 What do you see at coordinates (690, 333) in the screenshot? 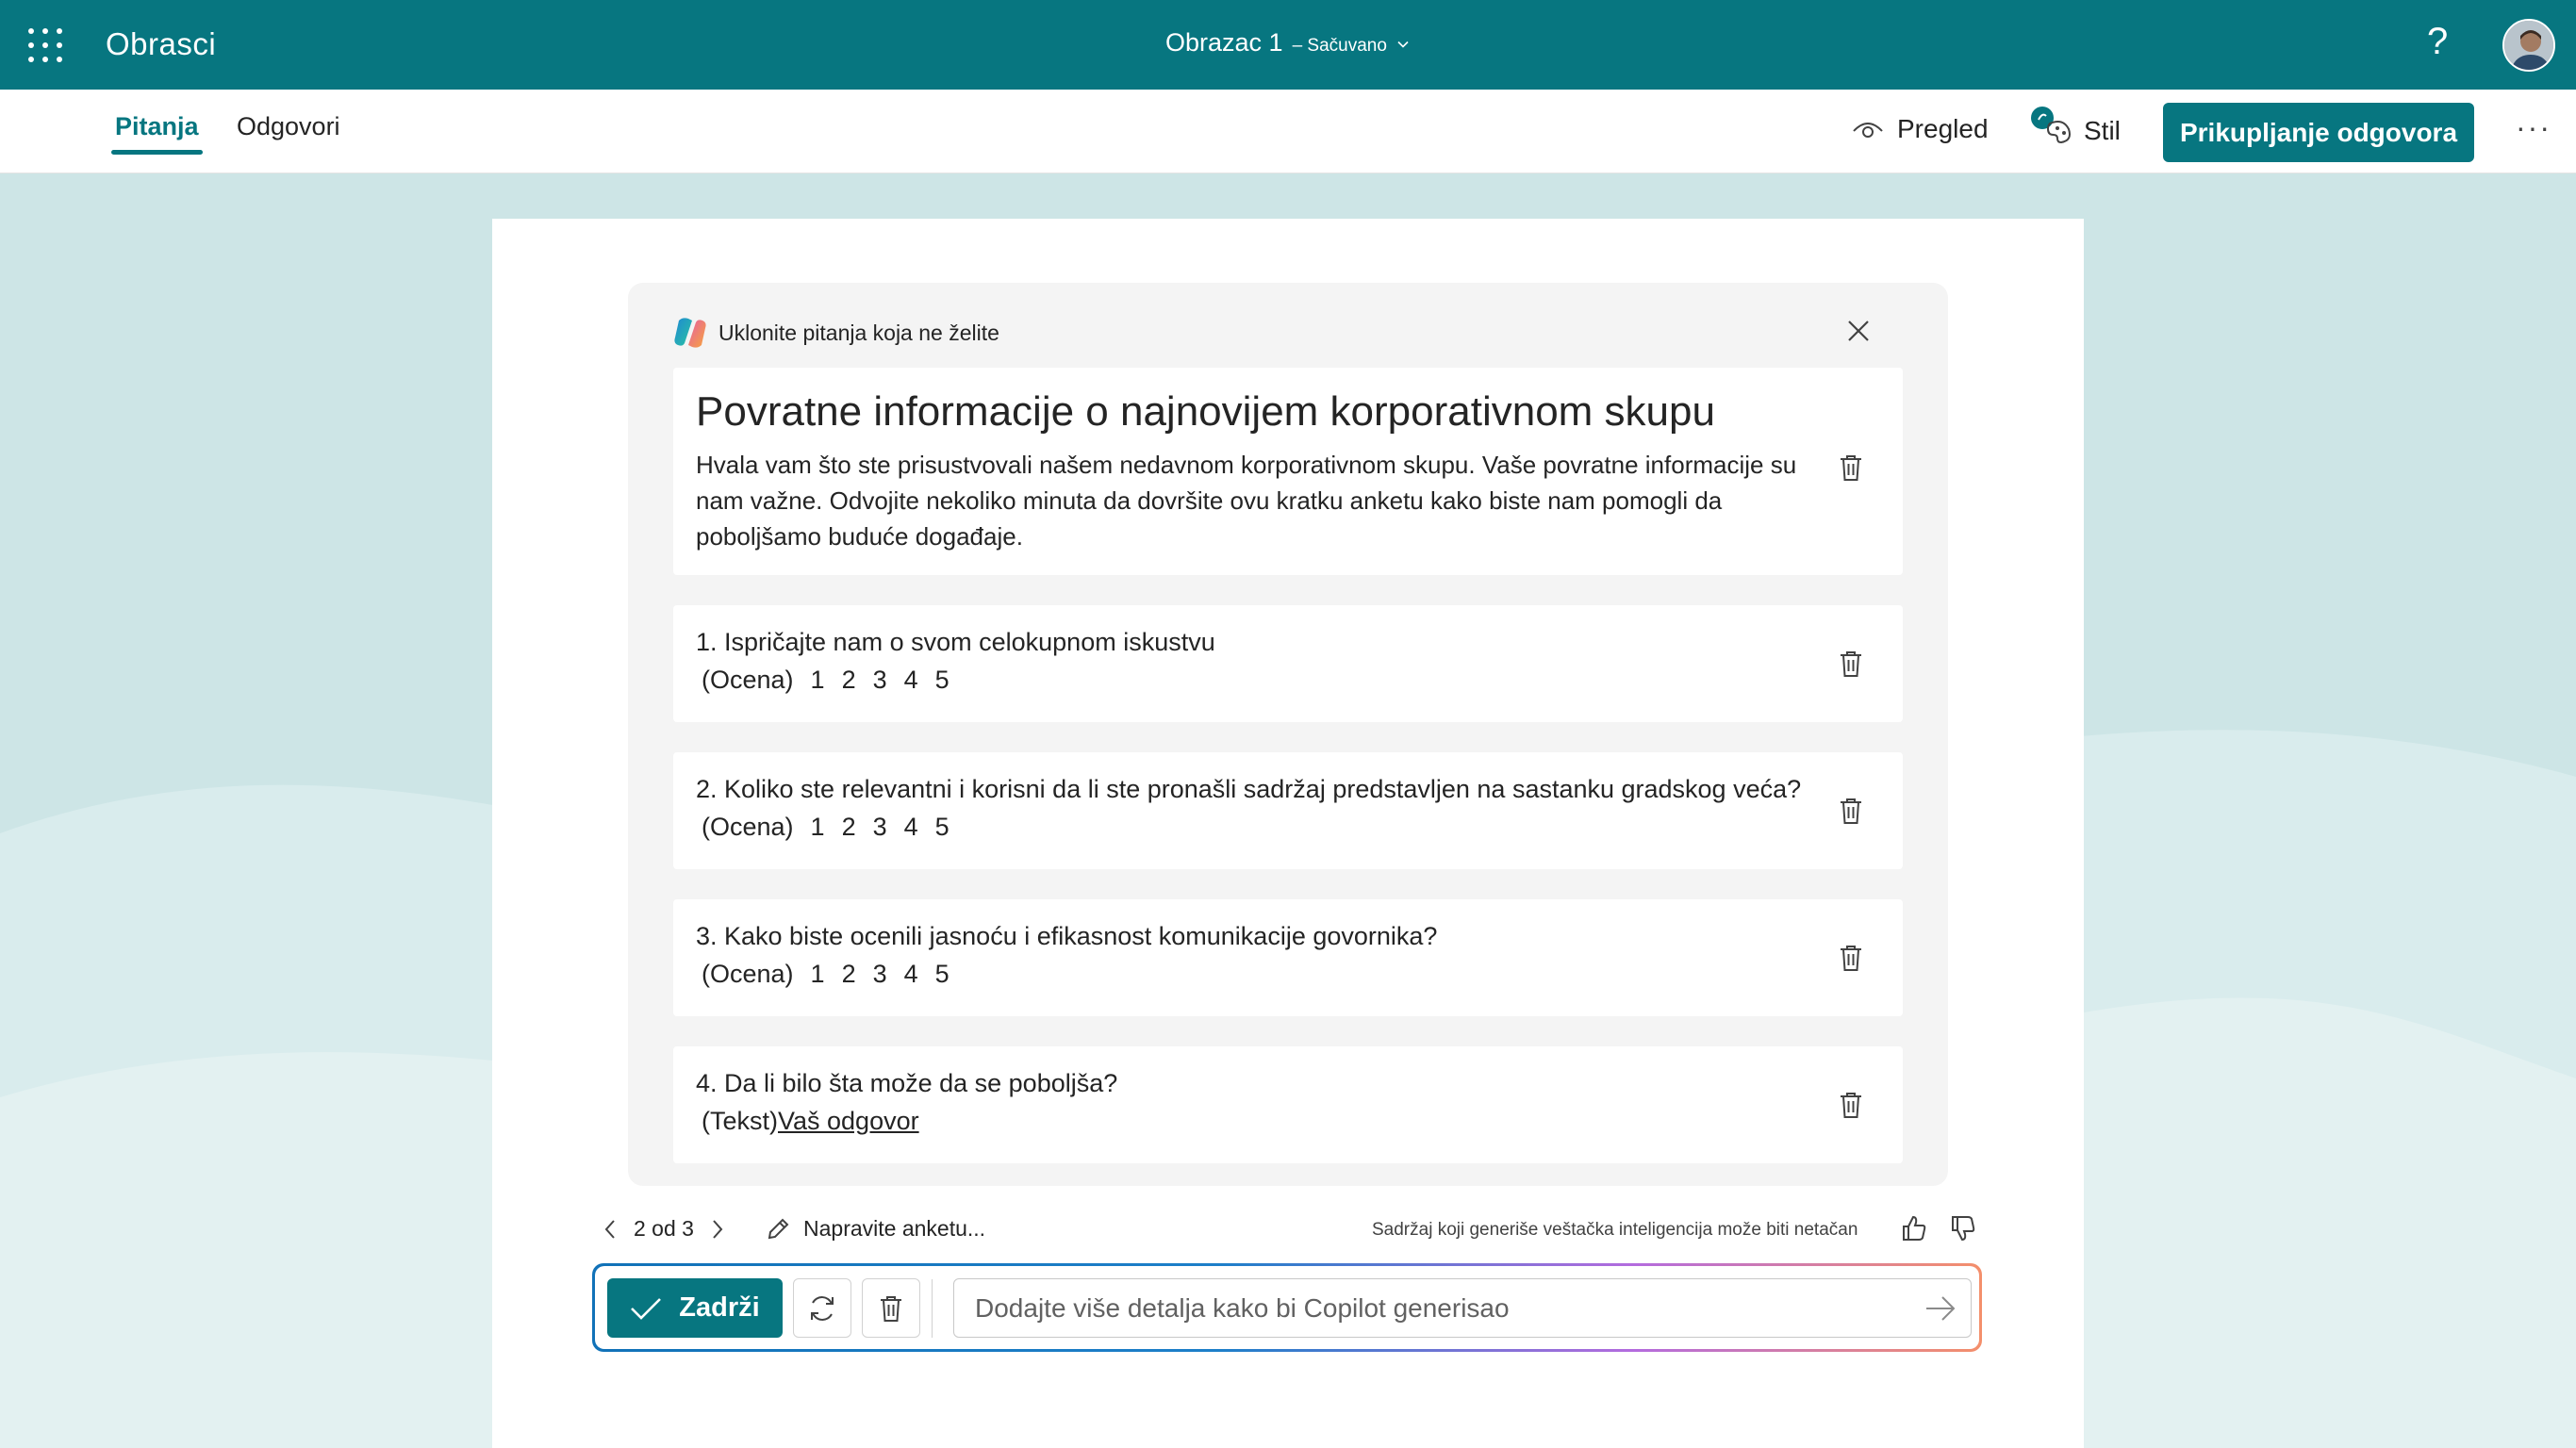
I see `copilot-icon` at bounding box center [690, 333].